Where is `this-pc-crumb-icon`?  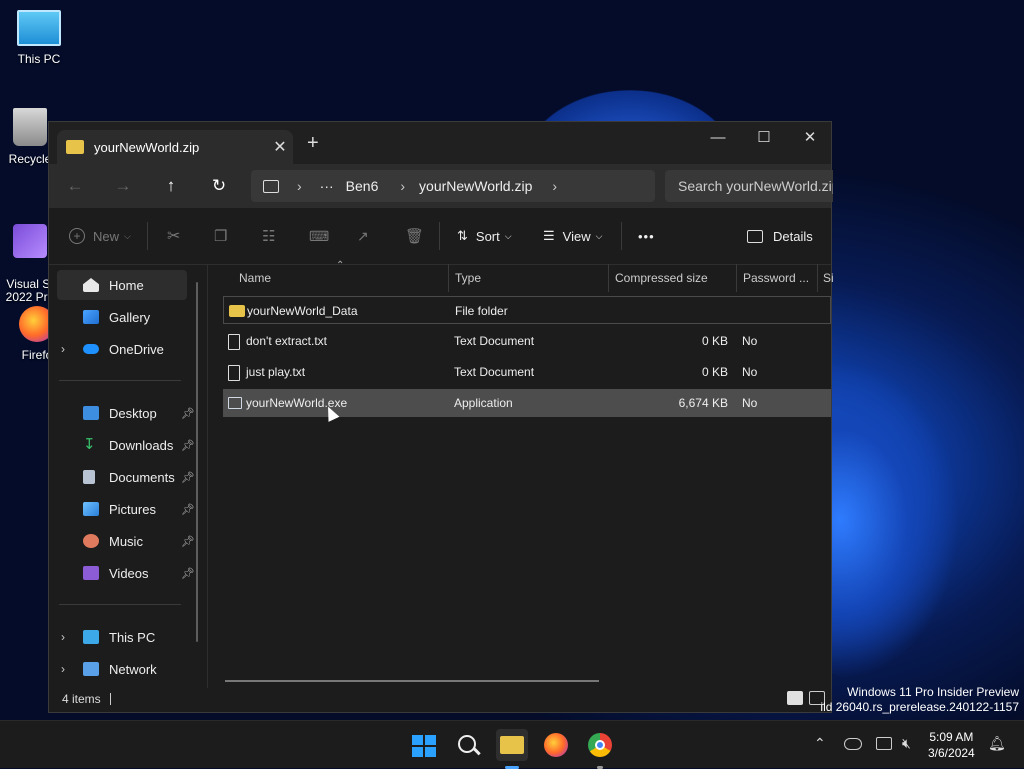
this-pc-crumb-icon is located at coordinates (271, 186).